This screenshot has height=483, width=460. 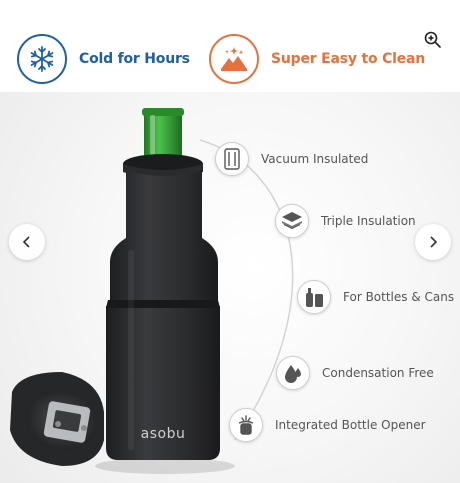 What do you see at coordinates (315, 159) in the screenshot?
I see `feature-label: Vacuum Insulated` at bounding box center [315, 159].